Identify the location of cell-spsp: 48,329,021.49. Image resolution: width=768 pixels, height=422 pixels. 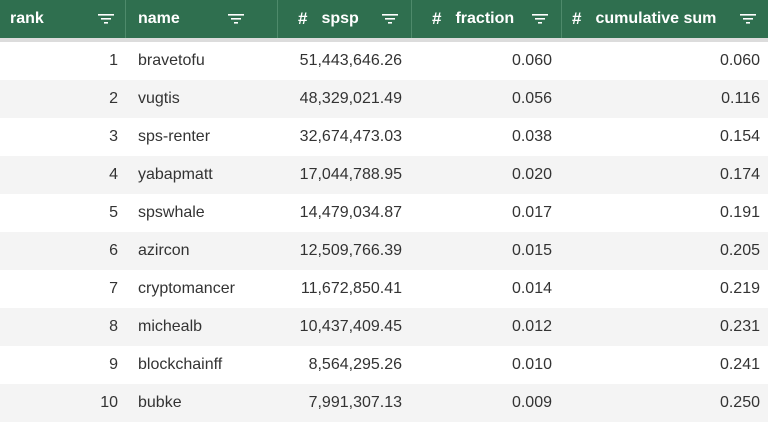
(350, 98).